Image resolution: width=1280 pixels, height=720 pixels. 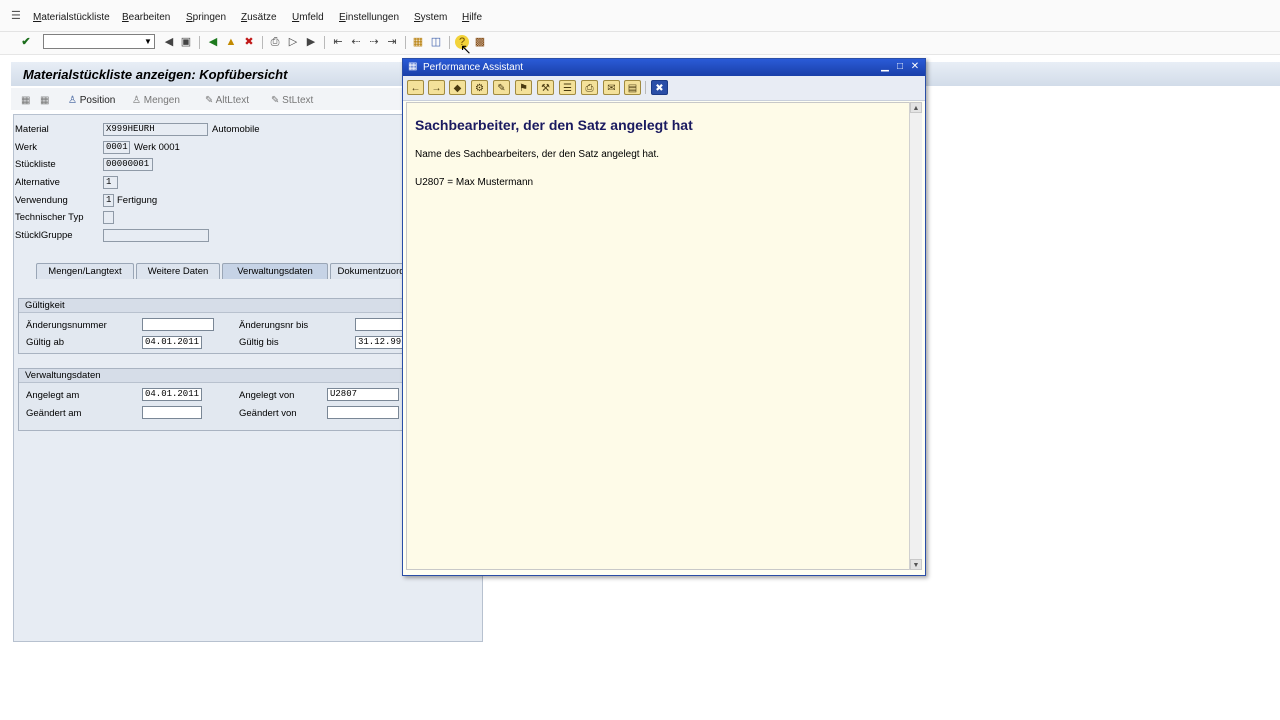 I want to click on print-icon: ⎙, so click(x=275, y=42).